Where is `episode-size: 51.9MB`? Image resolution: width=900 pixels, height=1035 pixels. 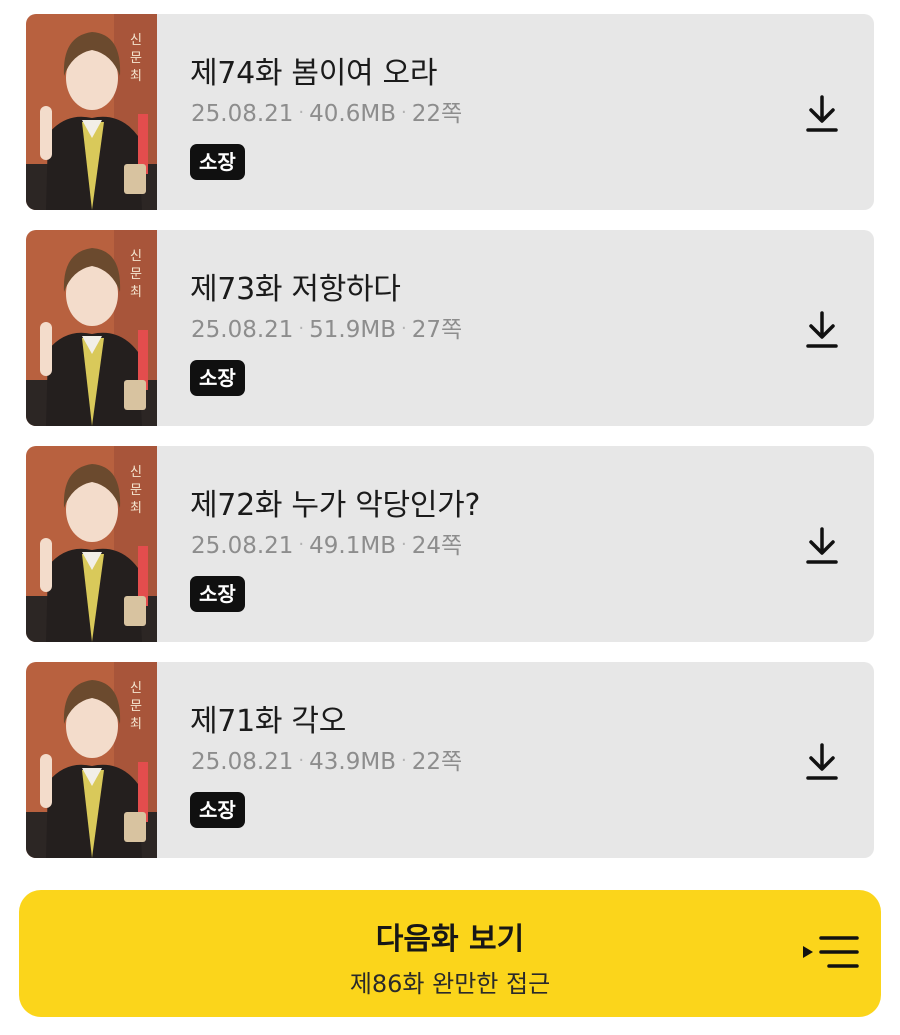 episode-size: 51.9MB is located at coordinates (352, 330).